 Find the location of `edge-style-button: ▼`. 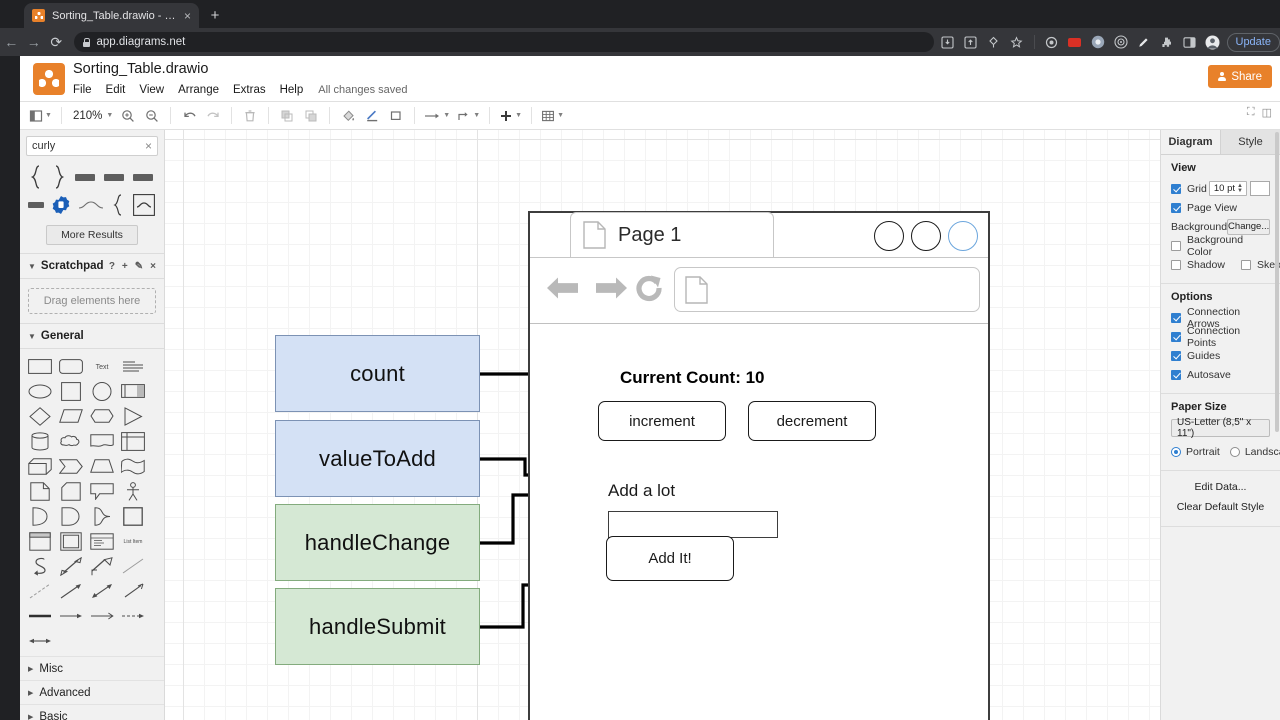

edge-style-button: ▼ is located at coordinates (468, 116).